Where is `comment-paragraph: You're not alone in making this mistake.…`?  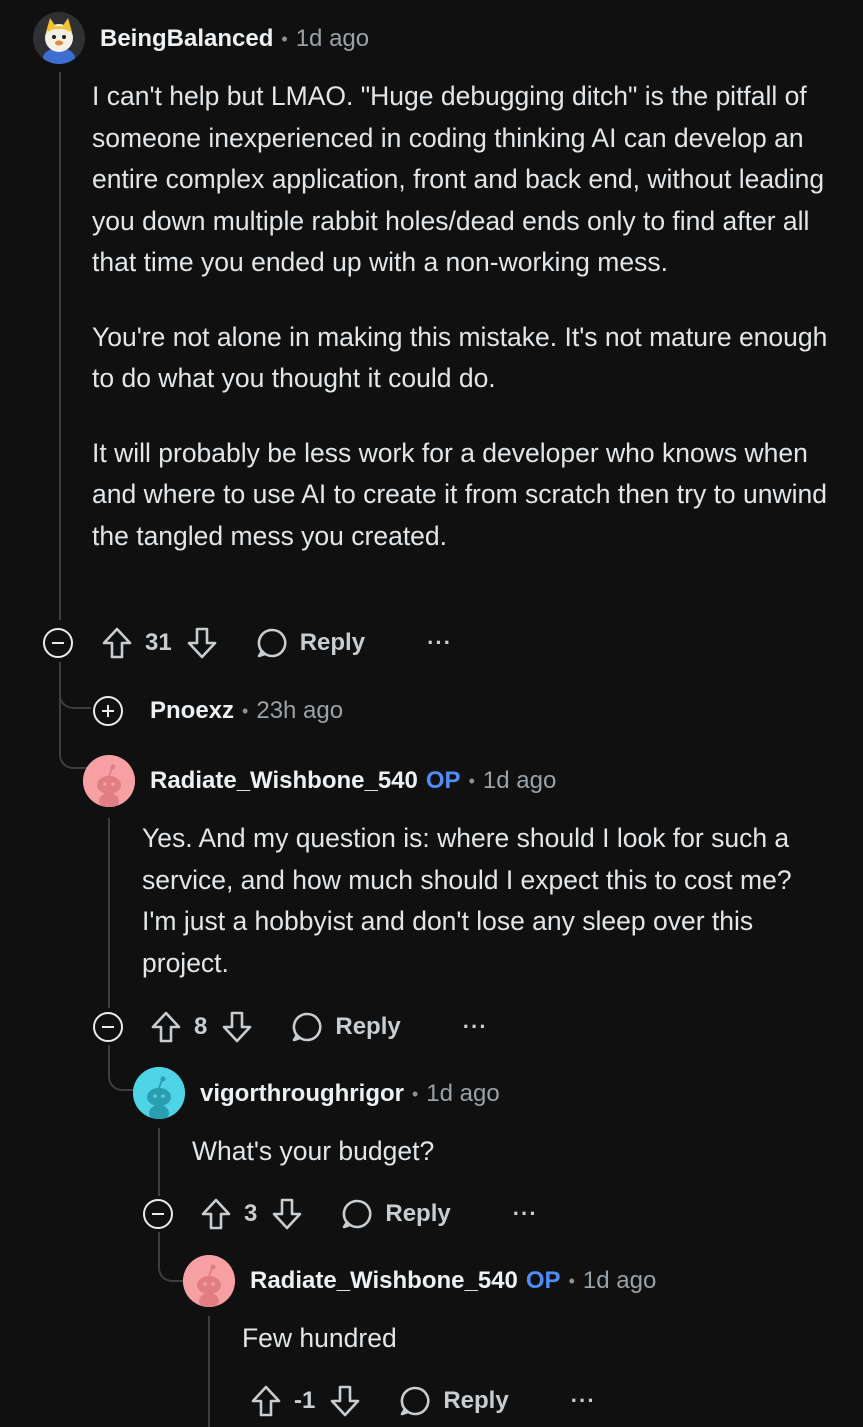
comment-paragraph: You're not alone in making this mistake.… is located at coordinates (460, 357).